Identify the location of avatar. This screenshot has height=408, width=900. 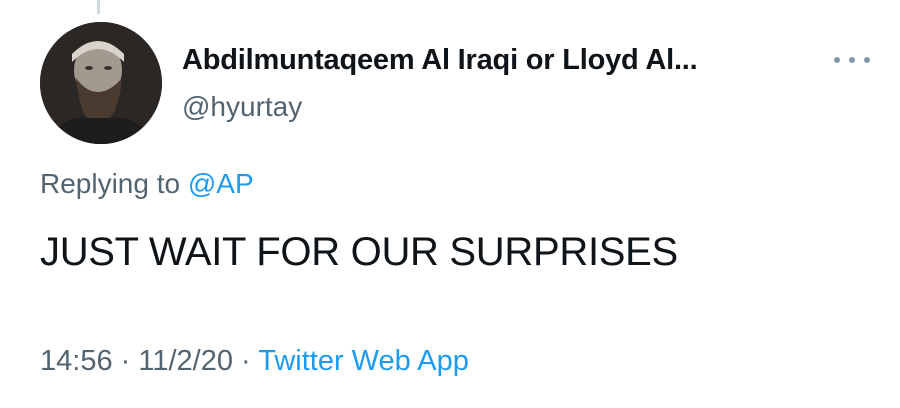
(101, 83).